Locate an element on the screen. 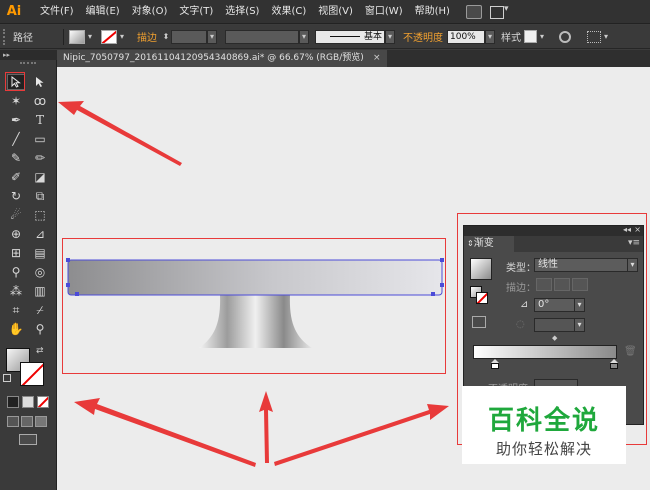 The image size is (650, 490). menu-window: 窗口(W) is located at coordinates (384, 12).